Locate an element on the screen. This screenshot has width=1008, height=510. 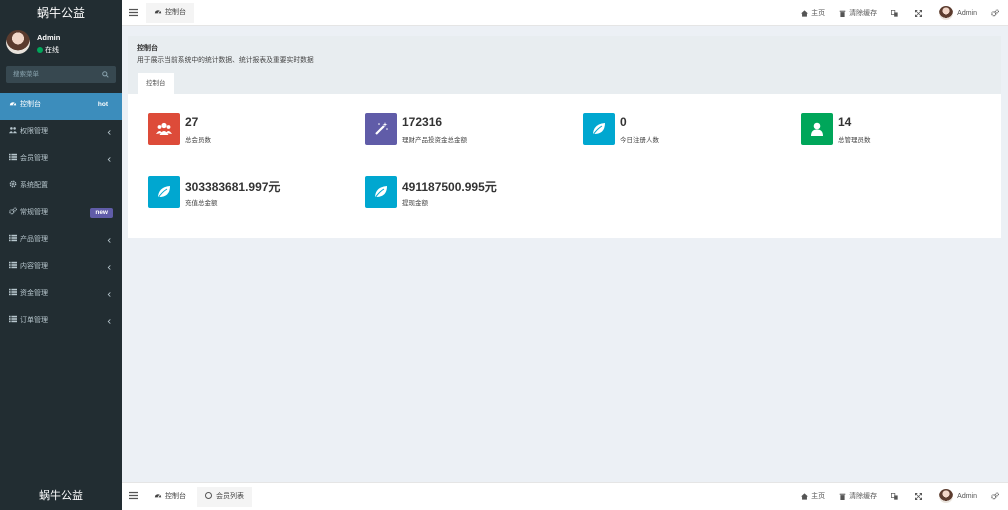
tab-dashboard-panel: 控制台 is located at coordinates (156, 83).